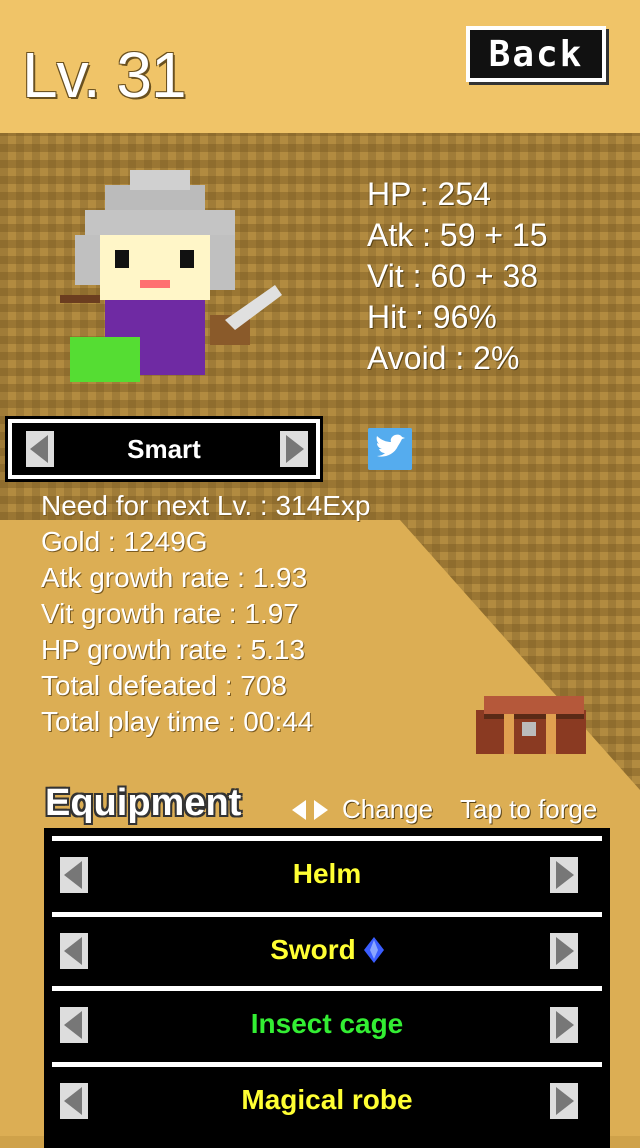 The width and height of the screenshot is (640, 1148). I want to click on total-defeated: Total defeated : 708, so click(164, 685).